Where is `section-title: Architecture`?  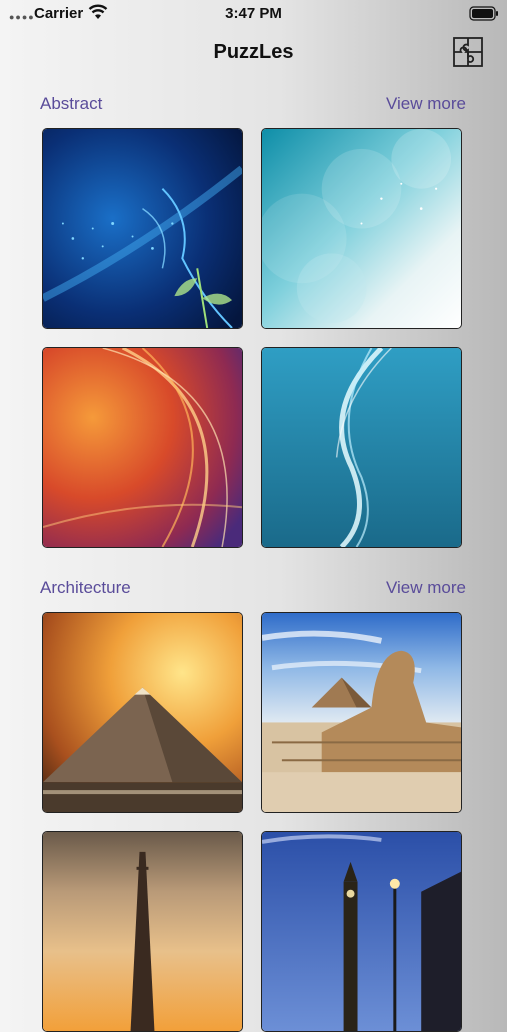 section-title: Architecture is located at coordinates (85, 587).